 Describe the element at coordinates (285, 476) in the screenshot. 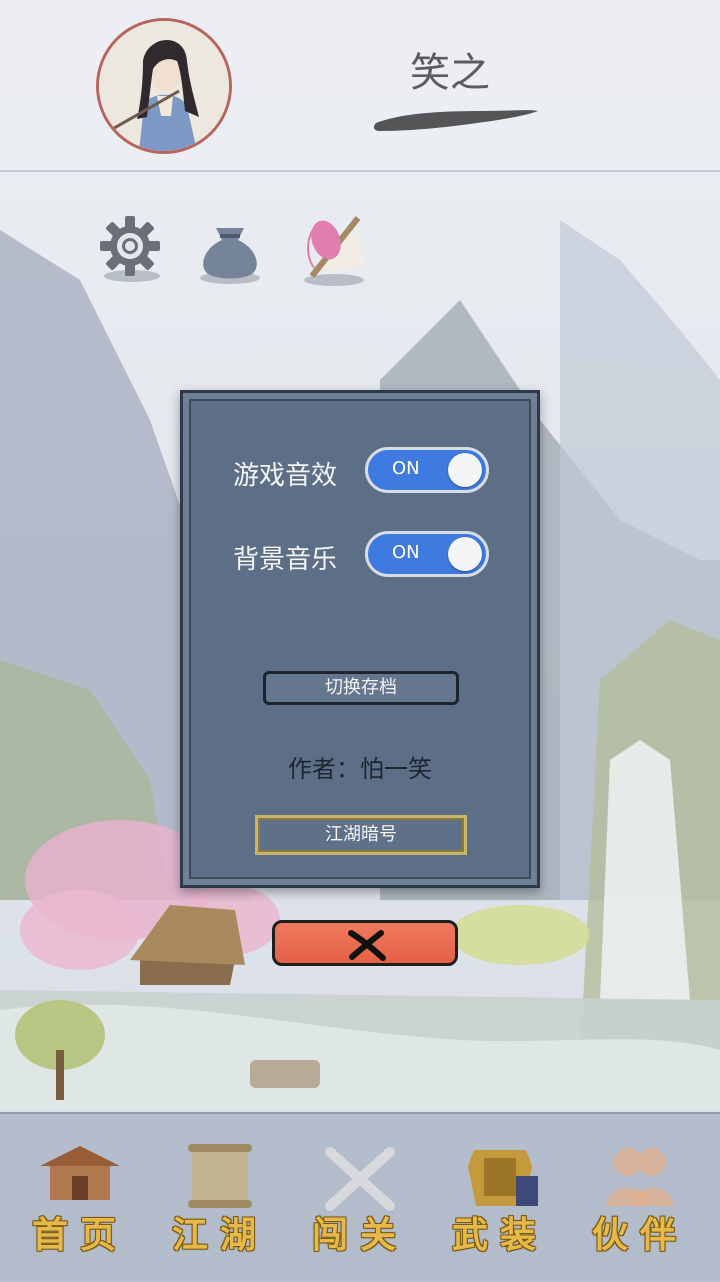

I see `sound-effects-label: 游戏音效` at that location.